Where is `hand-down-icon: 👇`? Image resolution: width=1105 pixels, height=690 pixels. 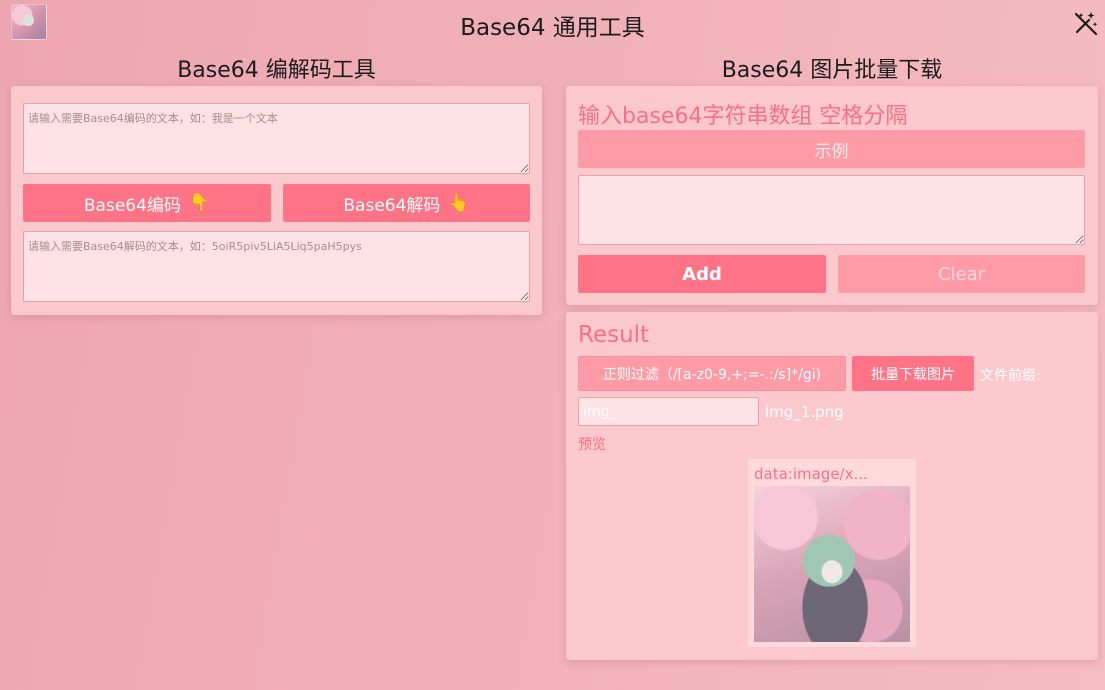
hand-down-icon: 👇 is located at coordinates (199, 203).